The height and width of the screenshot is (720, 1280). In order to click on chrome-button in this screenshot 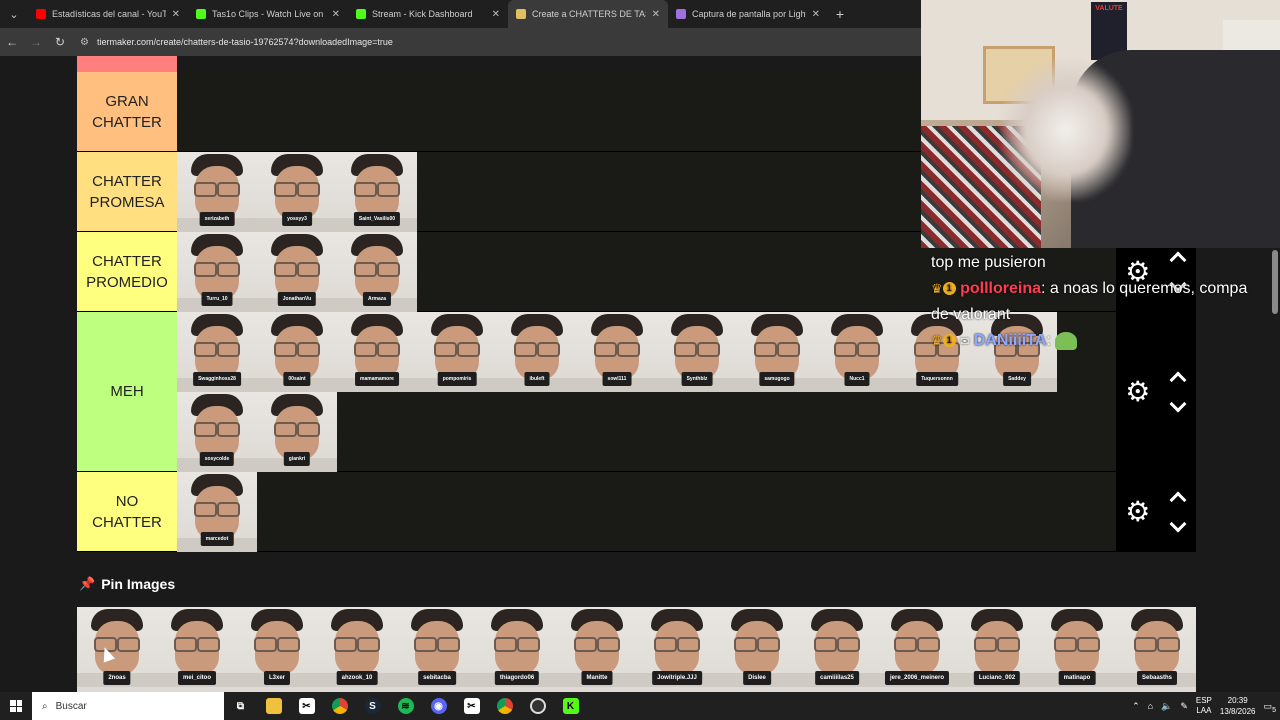, I will do `click(339, 706)`.